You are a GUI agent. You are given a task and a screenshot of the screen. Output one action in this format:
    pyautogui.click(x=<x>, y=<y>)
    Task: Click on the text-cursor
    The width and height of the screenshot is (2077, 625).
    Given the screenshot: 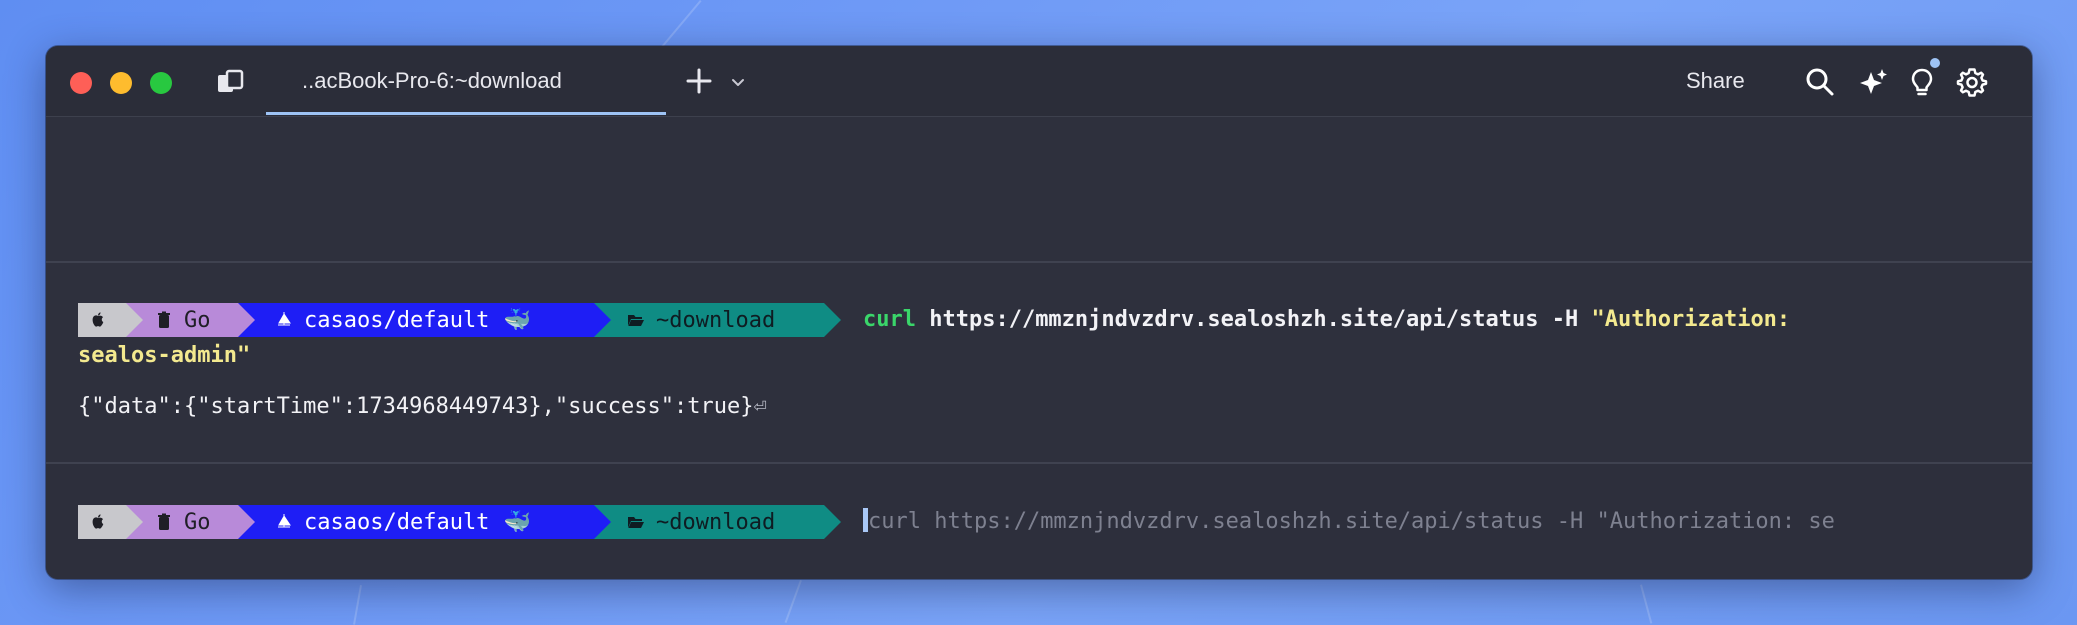 What is the action you would take?
    pyautogui.click(x=865, y=520)
    